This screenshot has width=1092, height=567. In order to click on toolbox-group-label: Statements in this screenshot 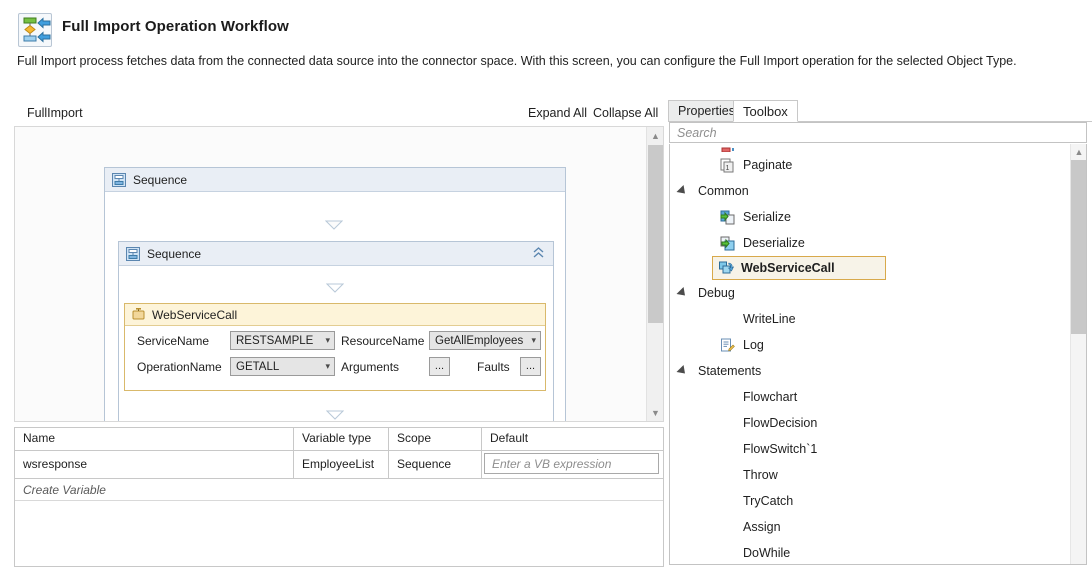, I will do `click(730, 371)`.